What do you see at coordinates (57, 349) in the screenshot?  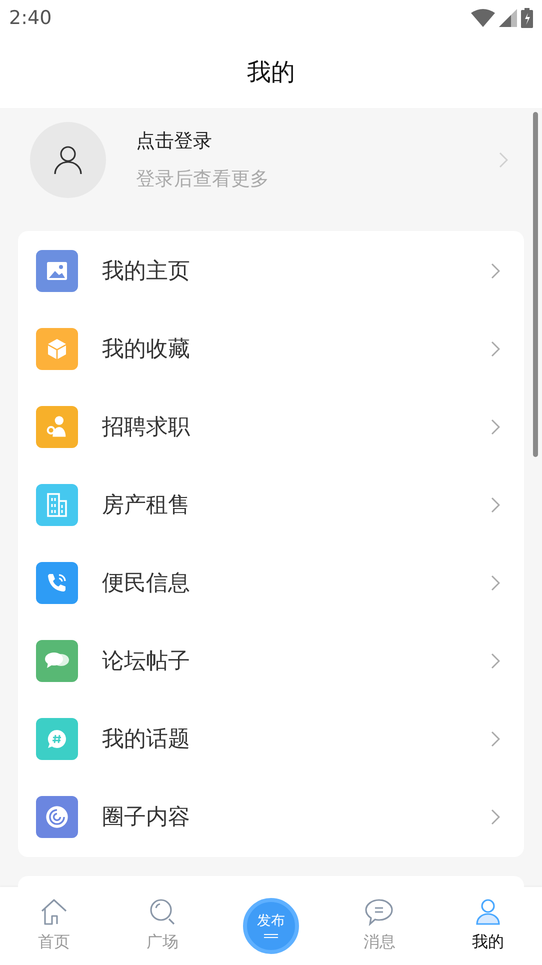 I see `cube-icon` at bounding box center [57, 349].